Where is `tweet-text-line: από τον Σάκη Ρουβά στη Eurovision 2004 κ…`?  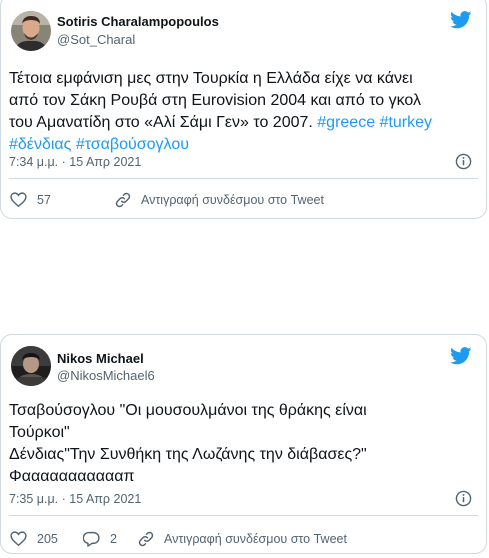
tweet-text-line: από τον Σάκη Ρουβά στη Eurovision 2004 κ… is located at coordinates (215, 100).